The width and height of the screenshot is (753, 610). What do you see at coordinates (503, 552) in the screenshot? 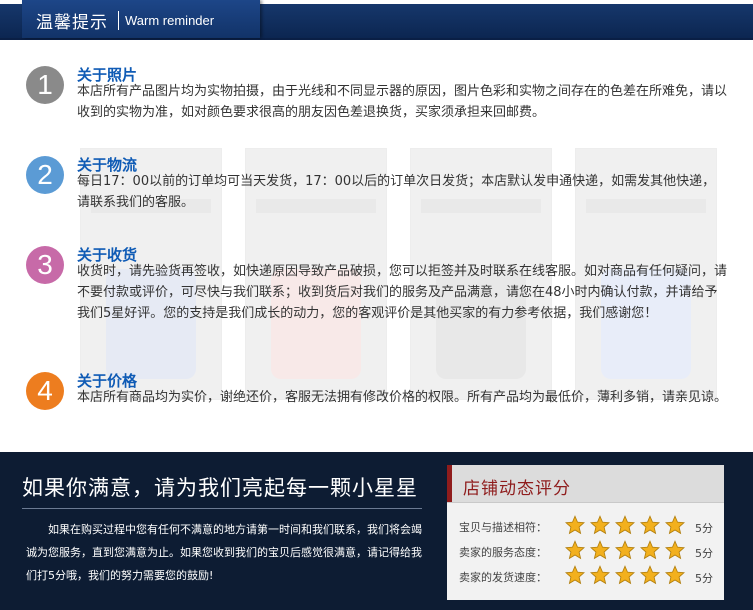
I see `rating-label: 卖家的服务态度：` at bounding box center [503, 552].